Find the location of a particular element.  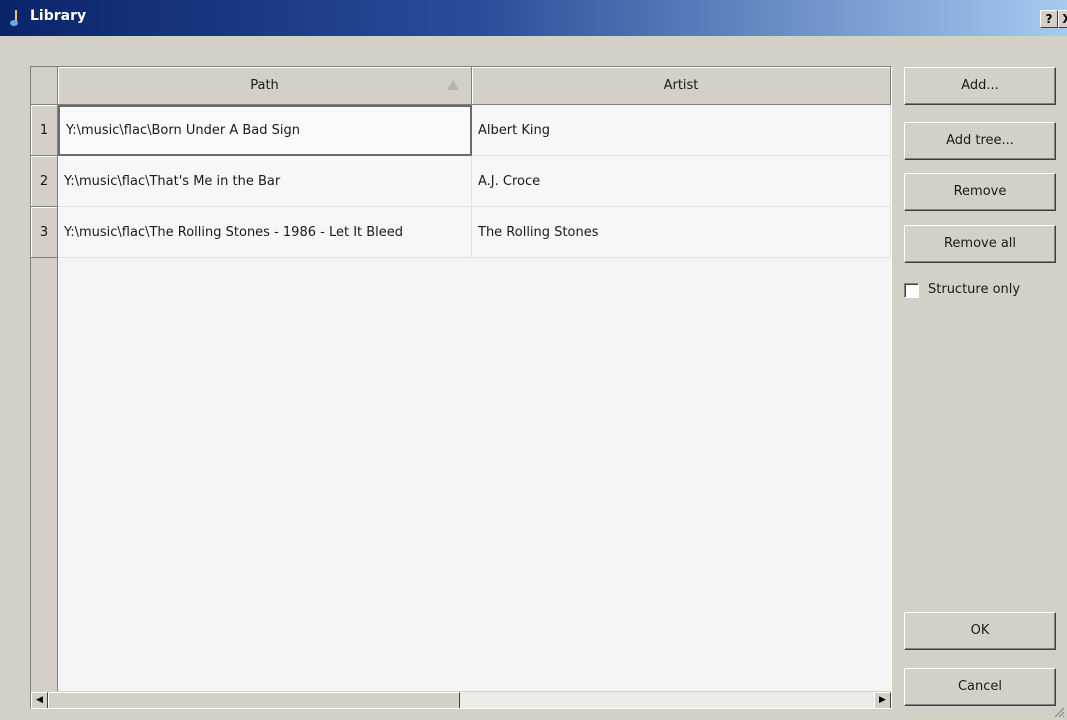

column-header-artist: Artist is located at coordinates (681, 86).